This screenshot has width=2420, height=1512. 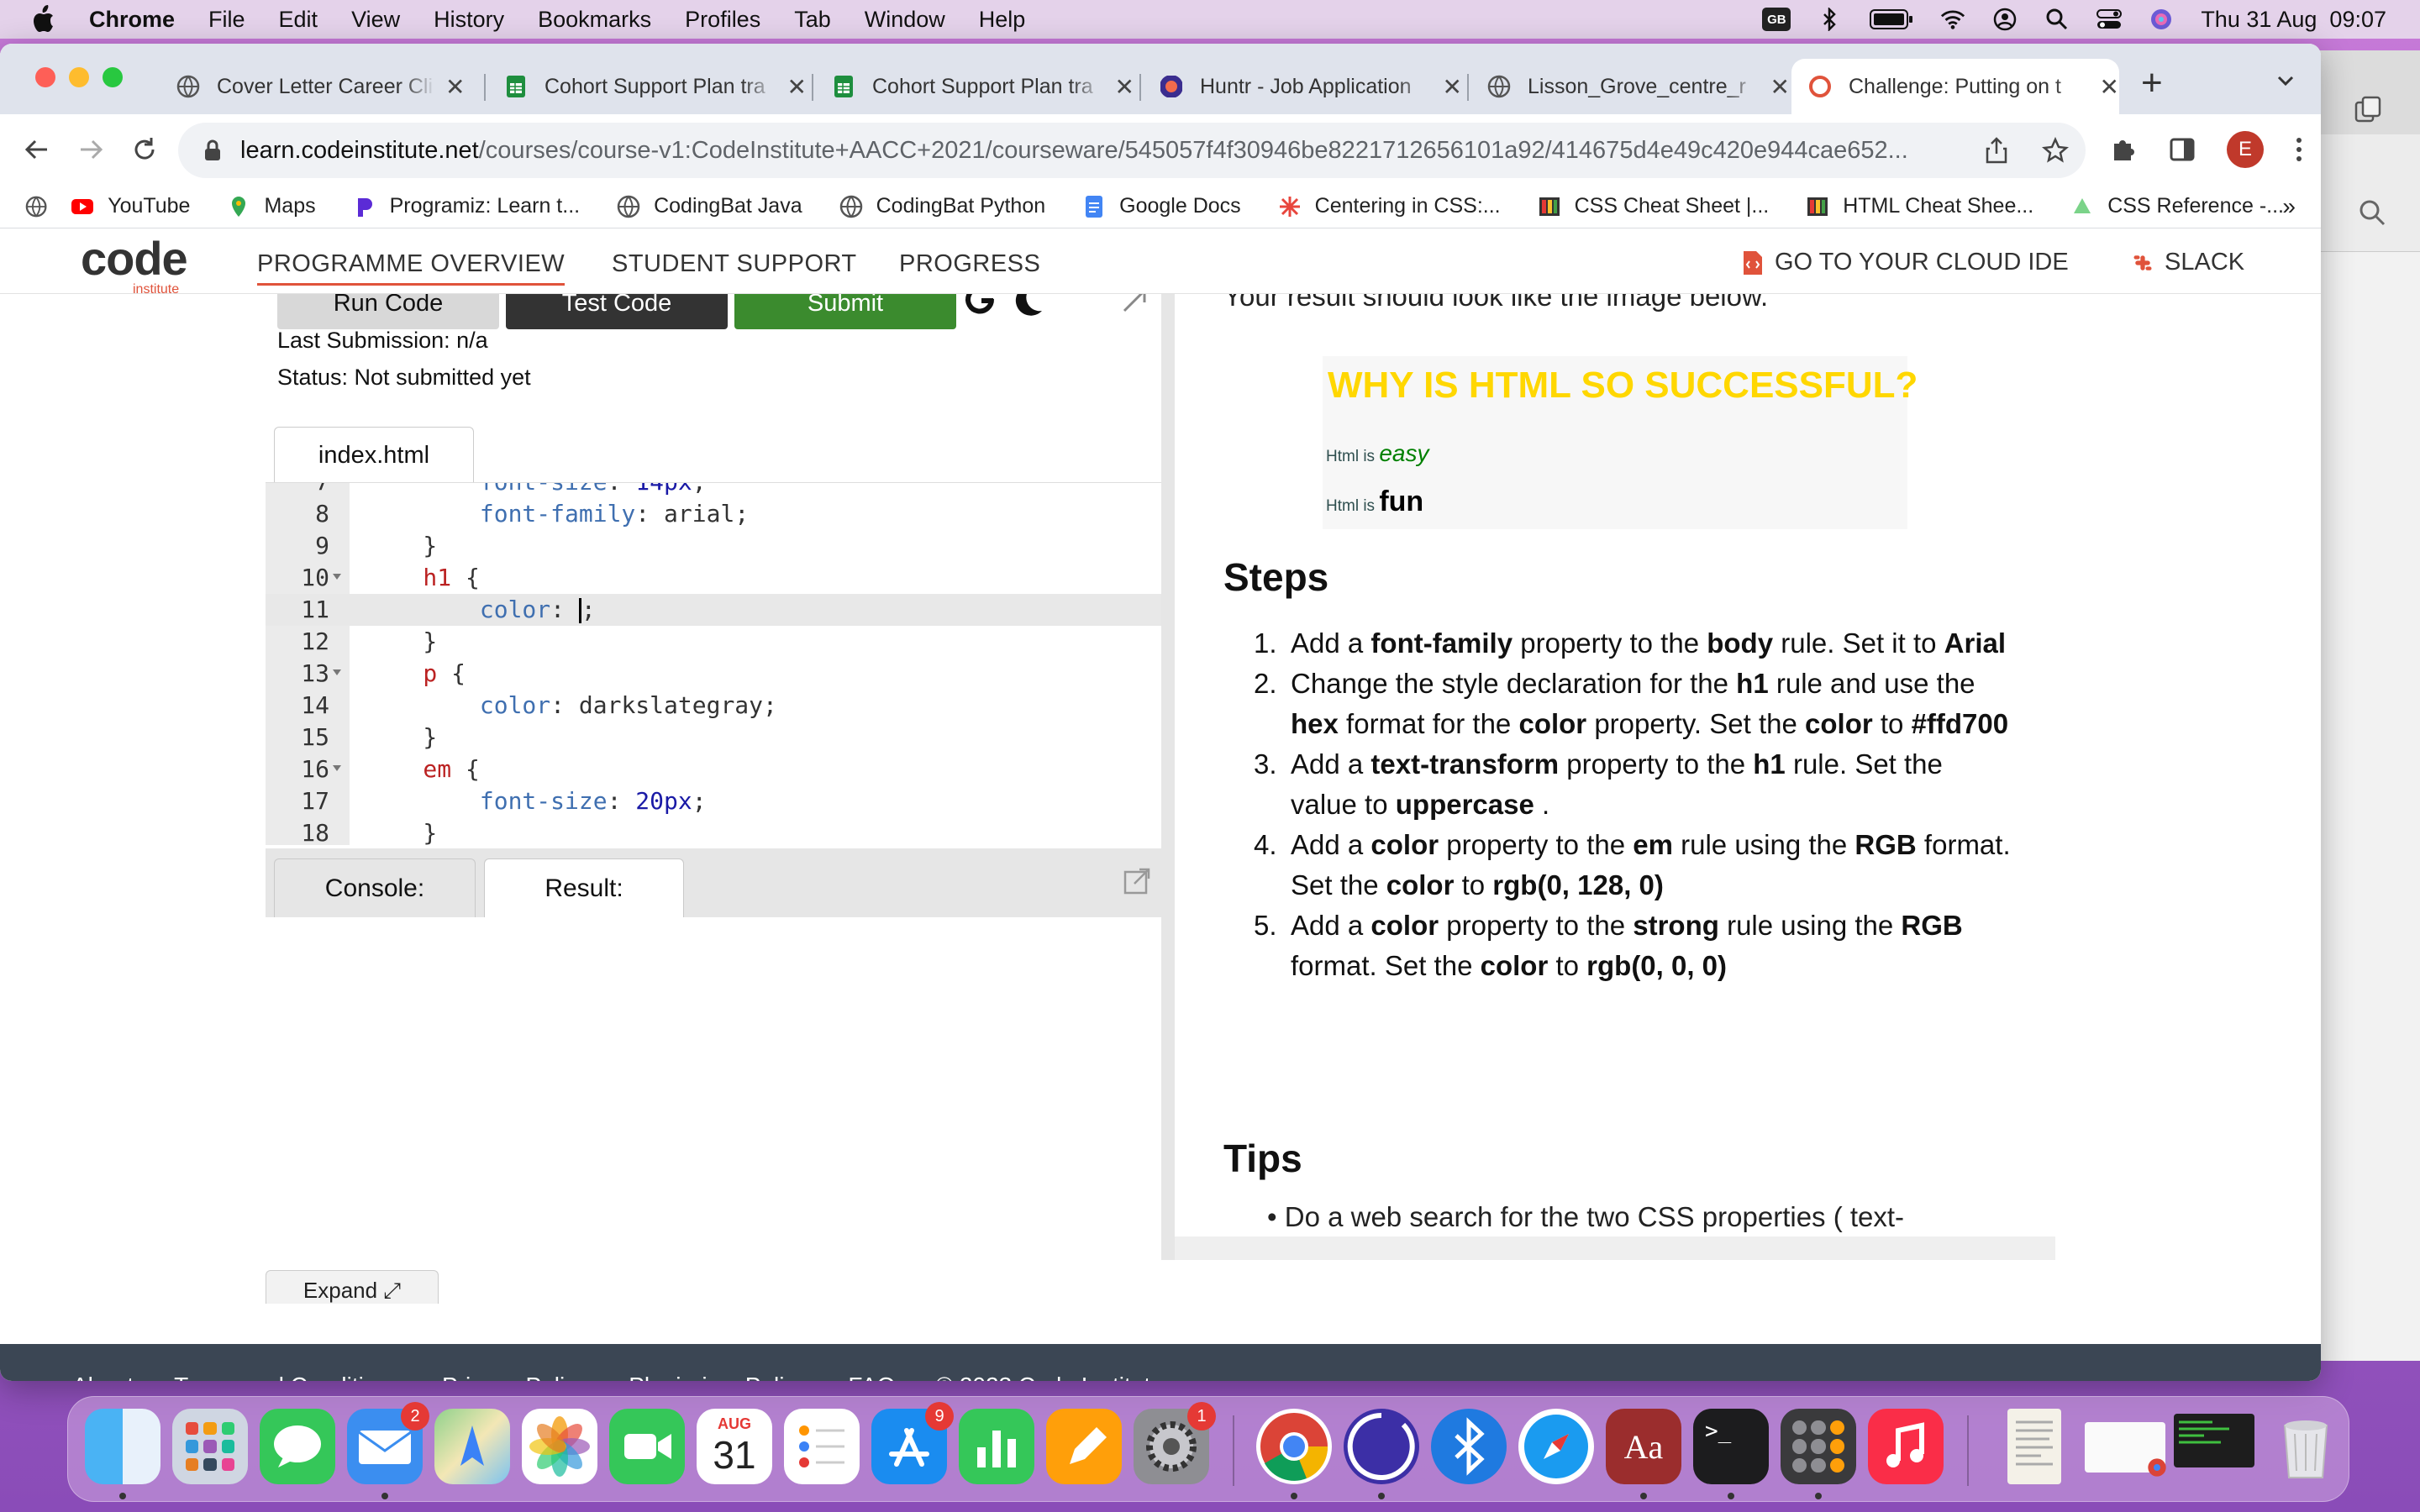 I want to click on browser-tab: Huntr - Job Application ✕, so click(x=1302, y=86).